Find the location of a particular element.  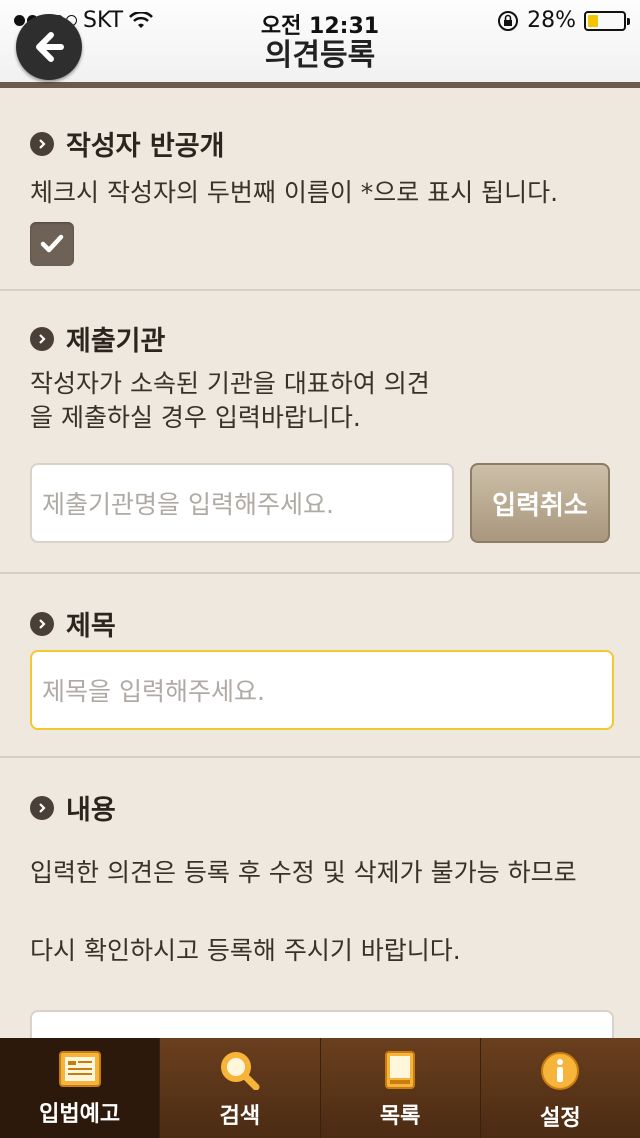

organization-description-line2: 을 제출하실 경우 입력바랍니다. is located at coordinates (195, 417).